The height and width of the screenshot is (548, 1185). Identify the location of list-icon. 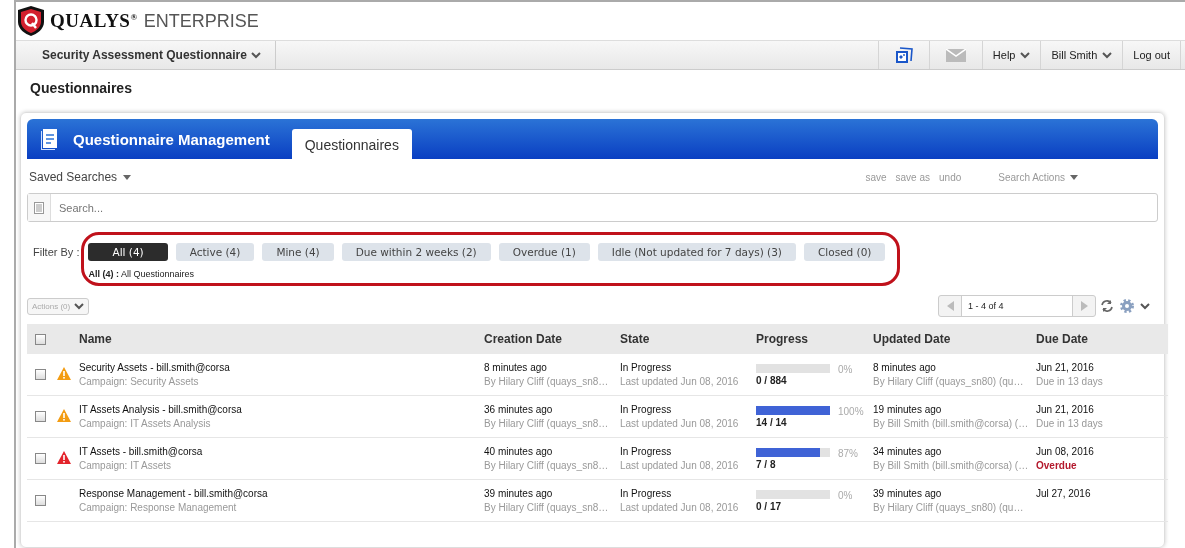
(39, 207).